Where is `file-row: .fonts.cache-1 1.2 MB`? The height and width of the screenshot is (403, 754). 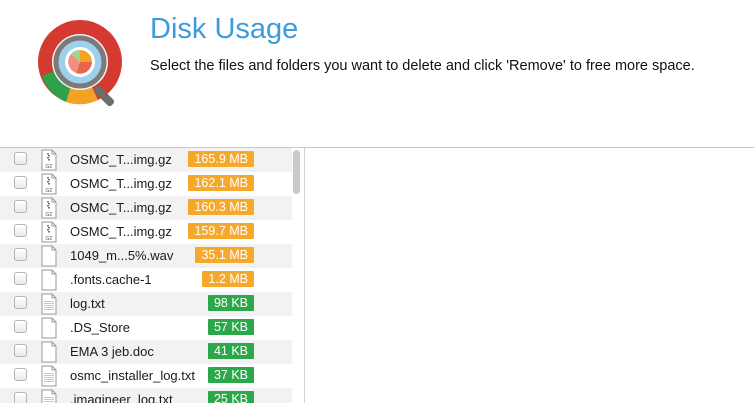
file-row: .fonts.cache-1 1.2 MB is located at coordinates (146, 280).